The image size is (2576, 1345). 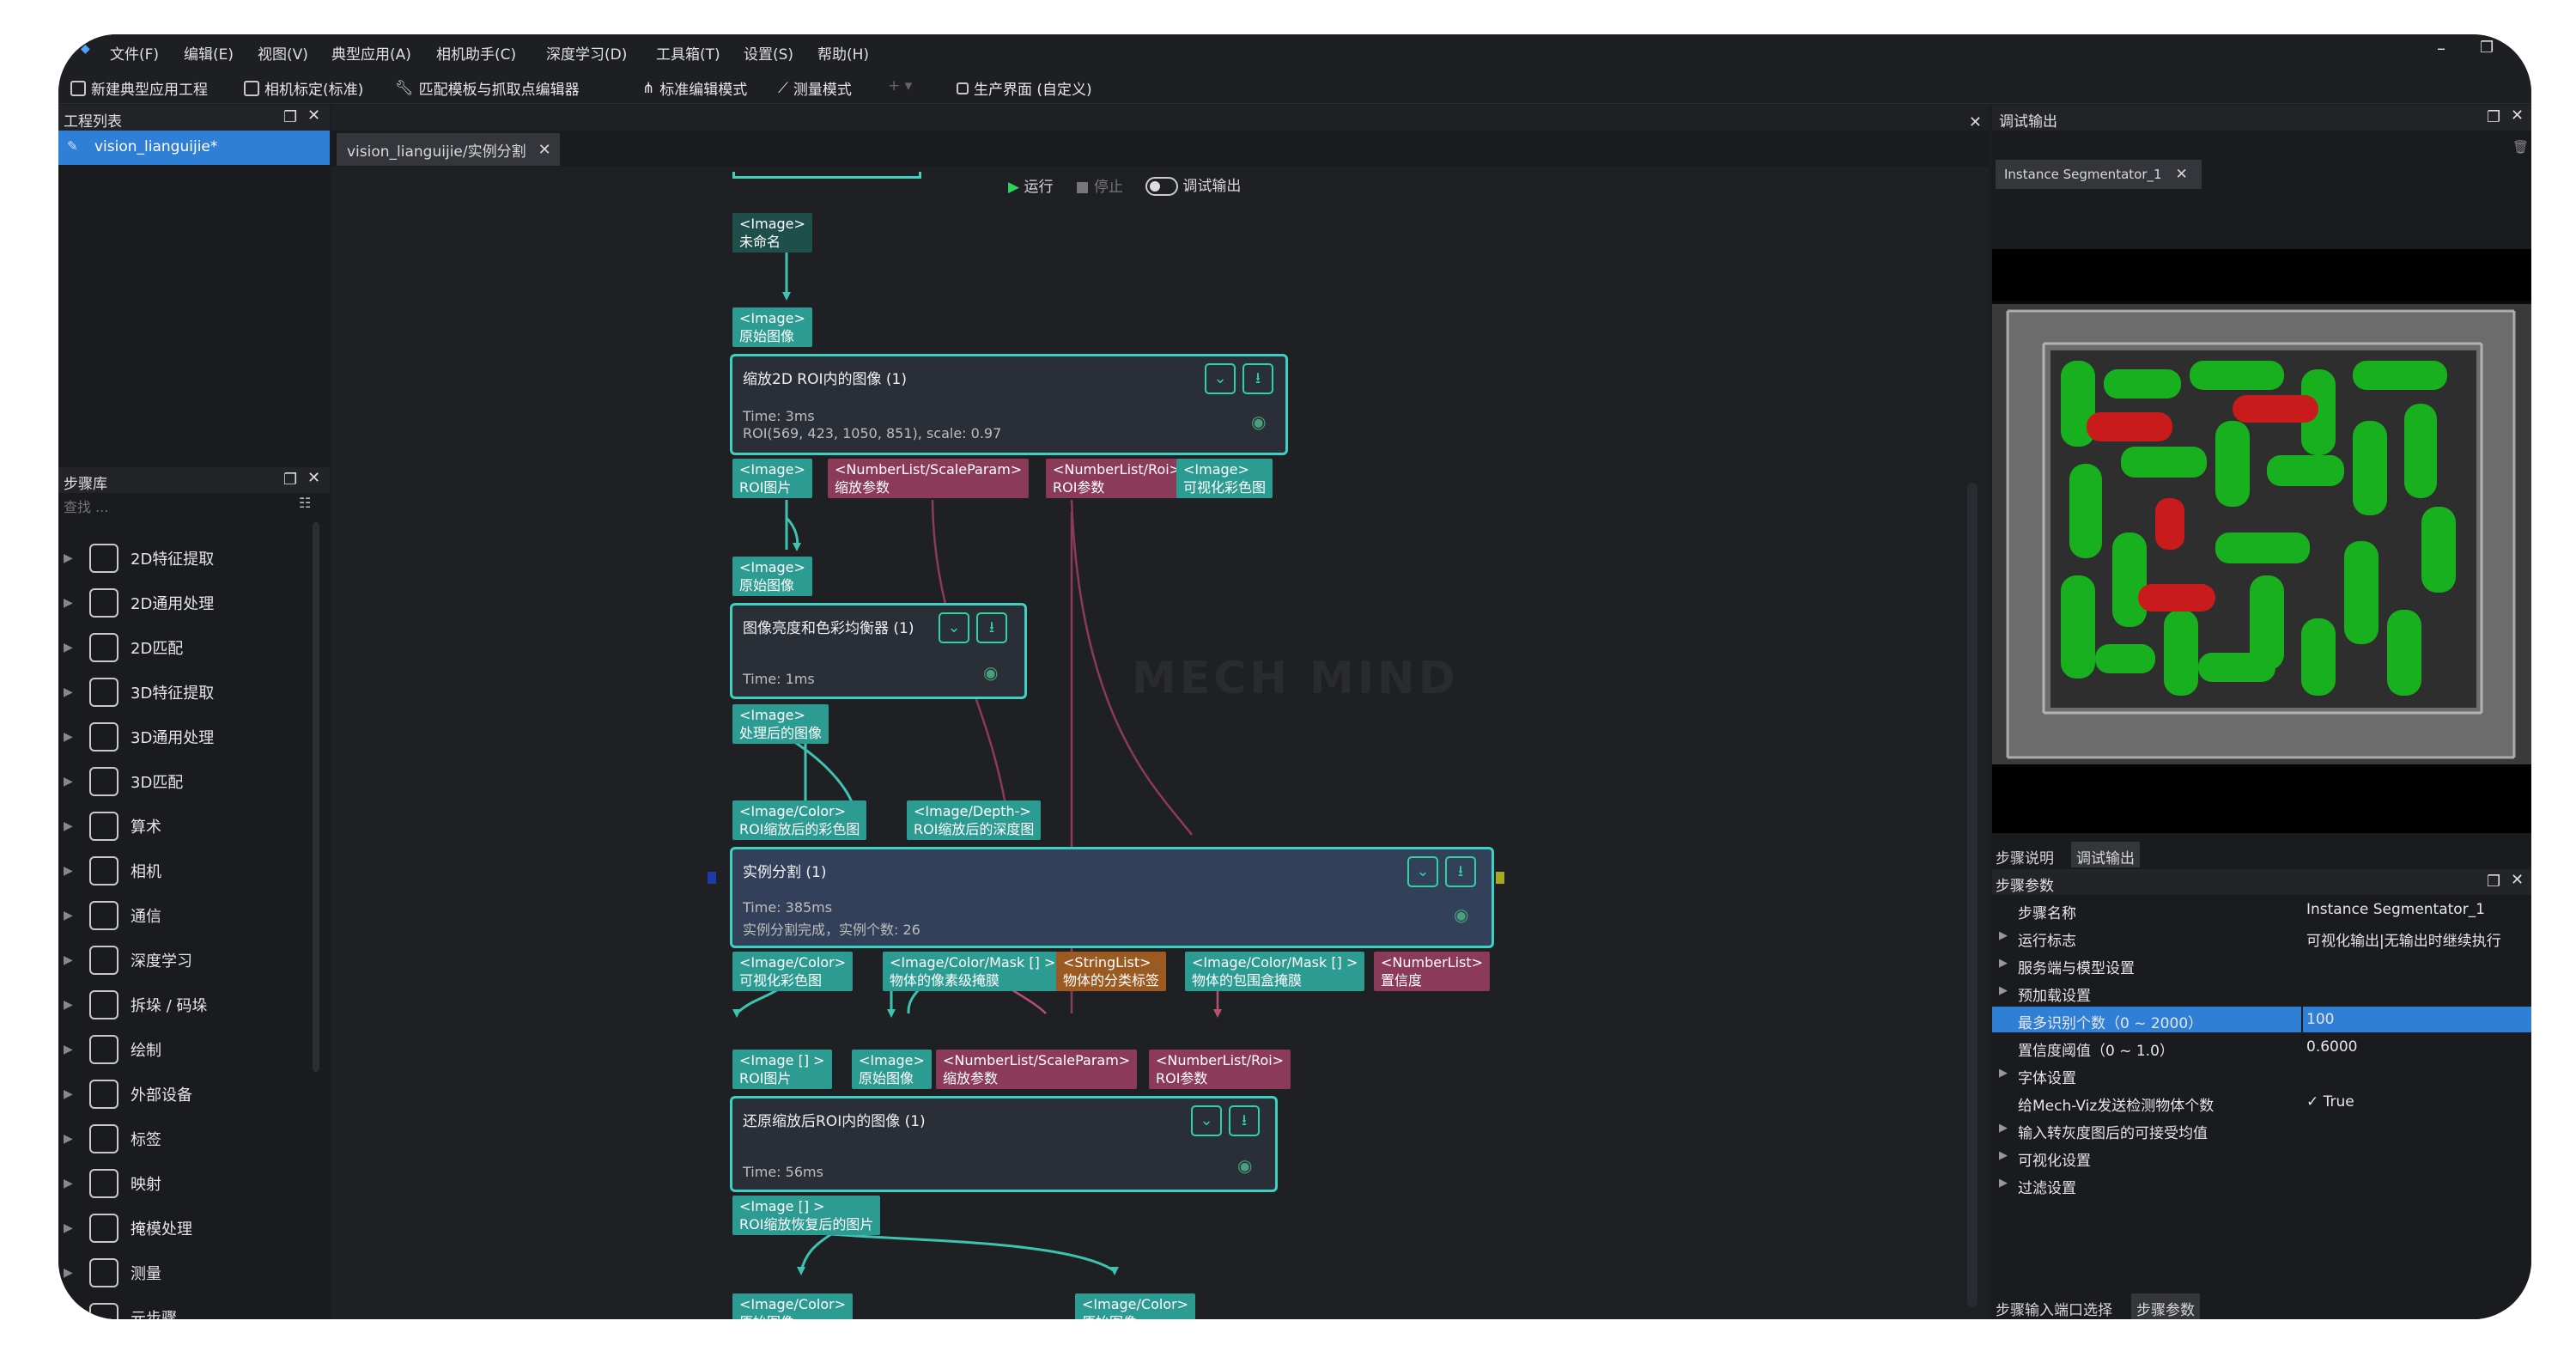 I want to click on param-label: 服务端与模型设置, so click(x=2076, y=968).